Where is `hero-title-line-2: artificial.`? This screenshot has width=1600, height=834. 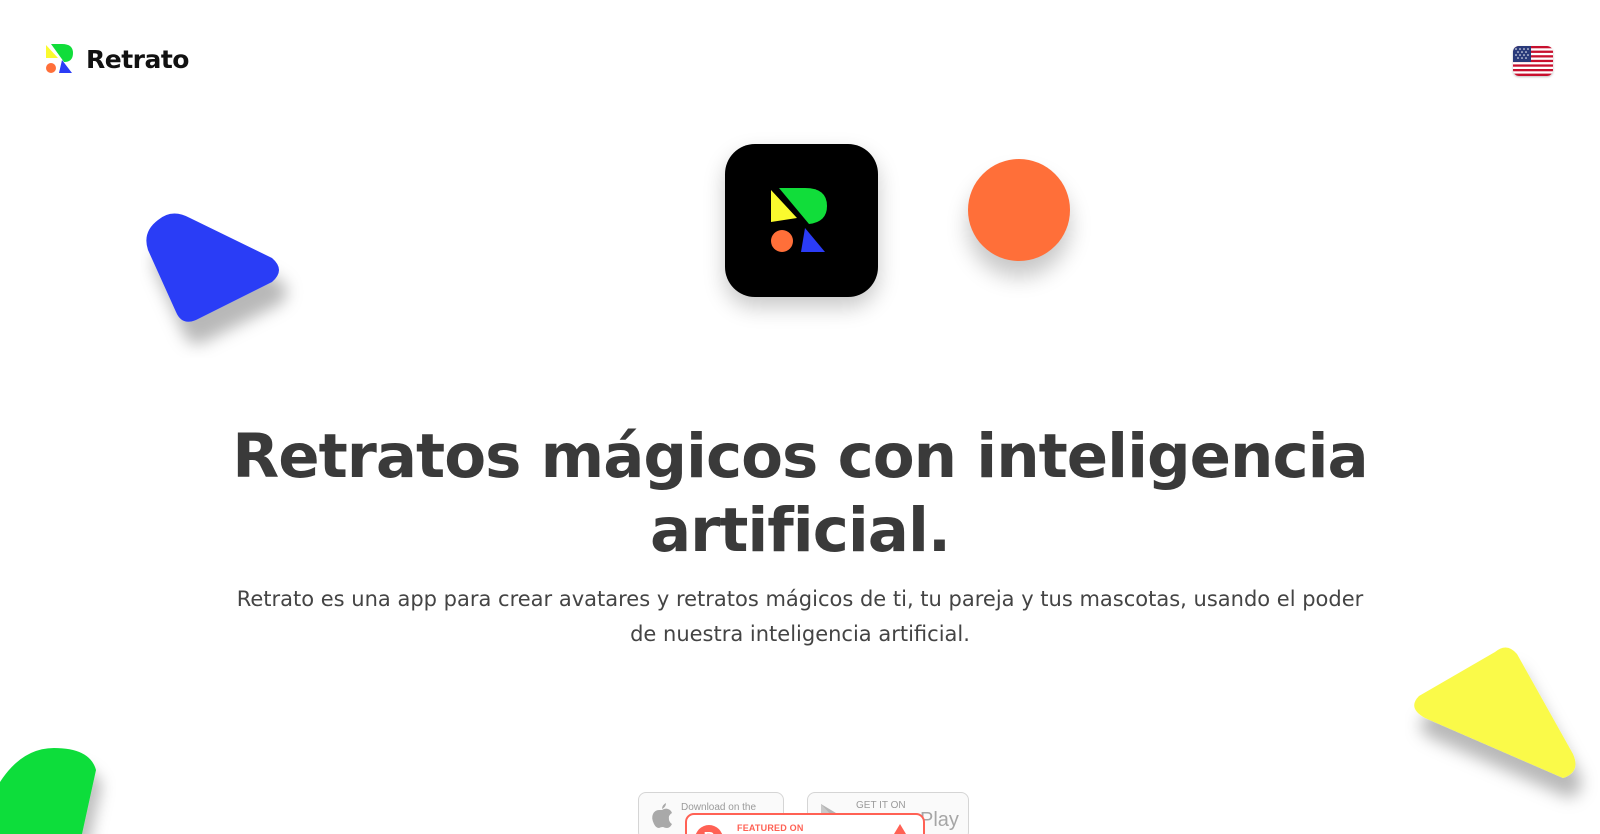
hero-title-line-2: artificial. is located at coordinates (800, 530).